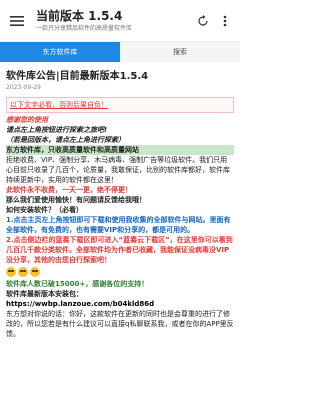  I want to click on post-date: 2023-09-29, so click(23, 87).